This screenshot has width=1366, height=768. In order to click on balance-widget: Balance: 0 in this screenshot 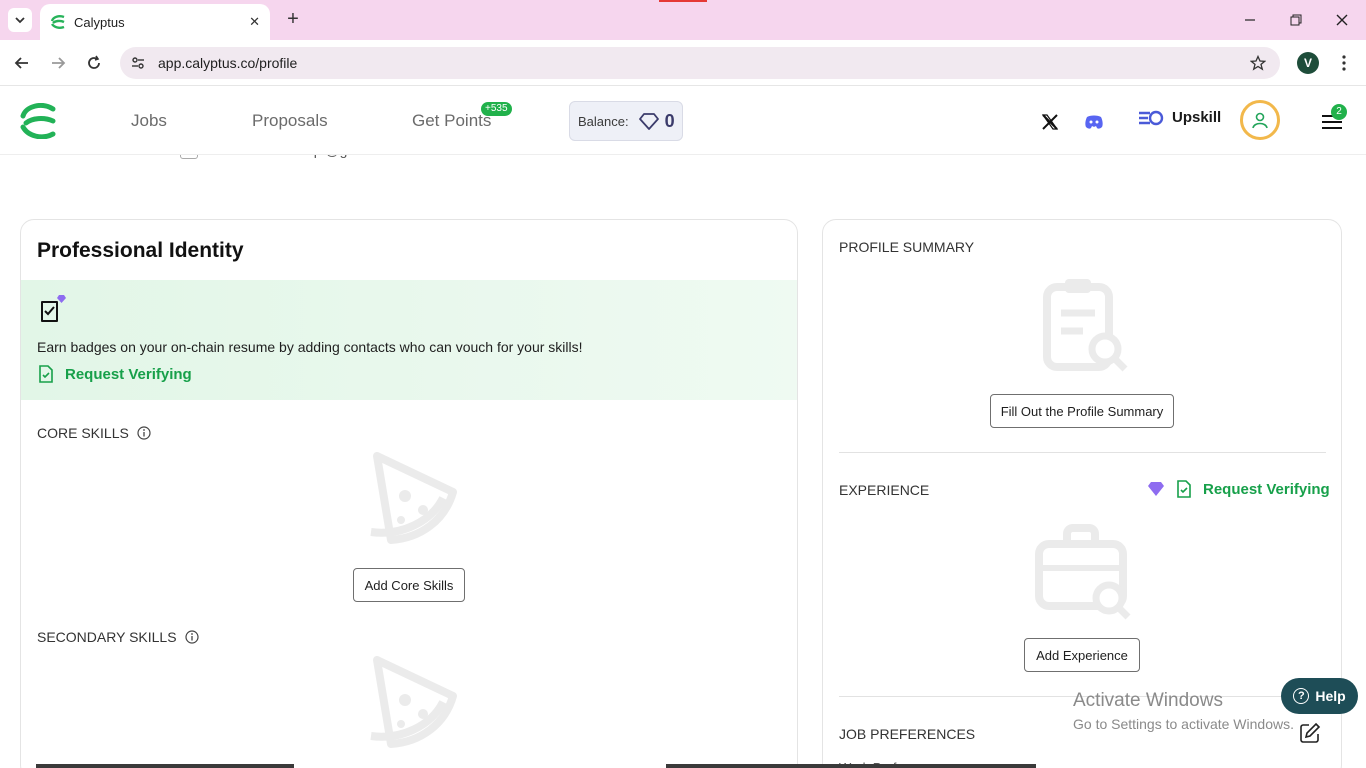, I will do `click(626, 121)`.